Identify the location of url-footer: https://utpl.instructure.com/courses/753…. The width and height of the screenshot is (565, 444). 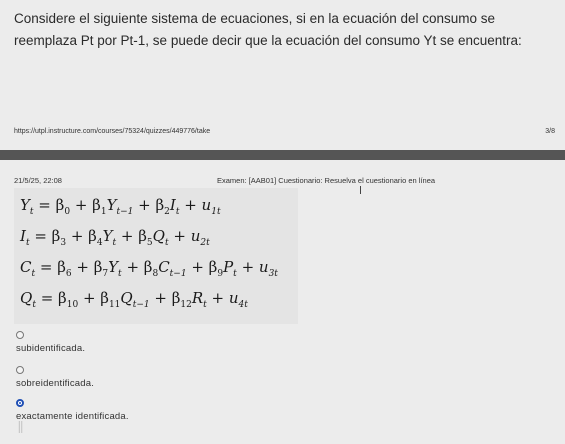
(284, 131).